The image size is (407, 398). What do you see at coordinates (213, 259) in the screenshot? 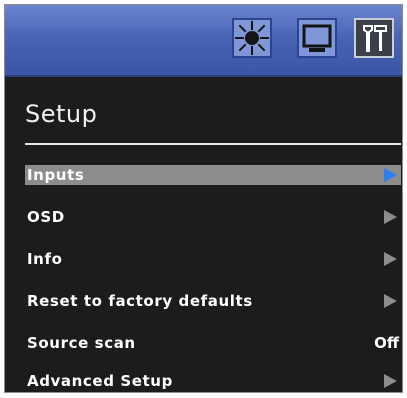
I see `menu-item-info: Info` at bounding box center [213, 259].